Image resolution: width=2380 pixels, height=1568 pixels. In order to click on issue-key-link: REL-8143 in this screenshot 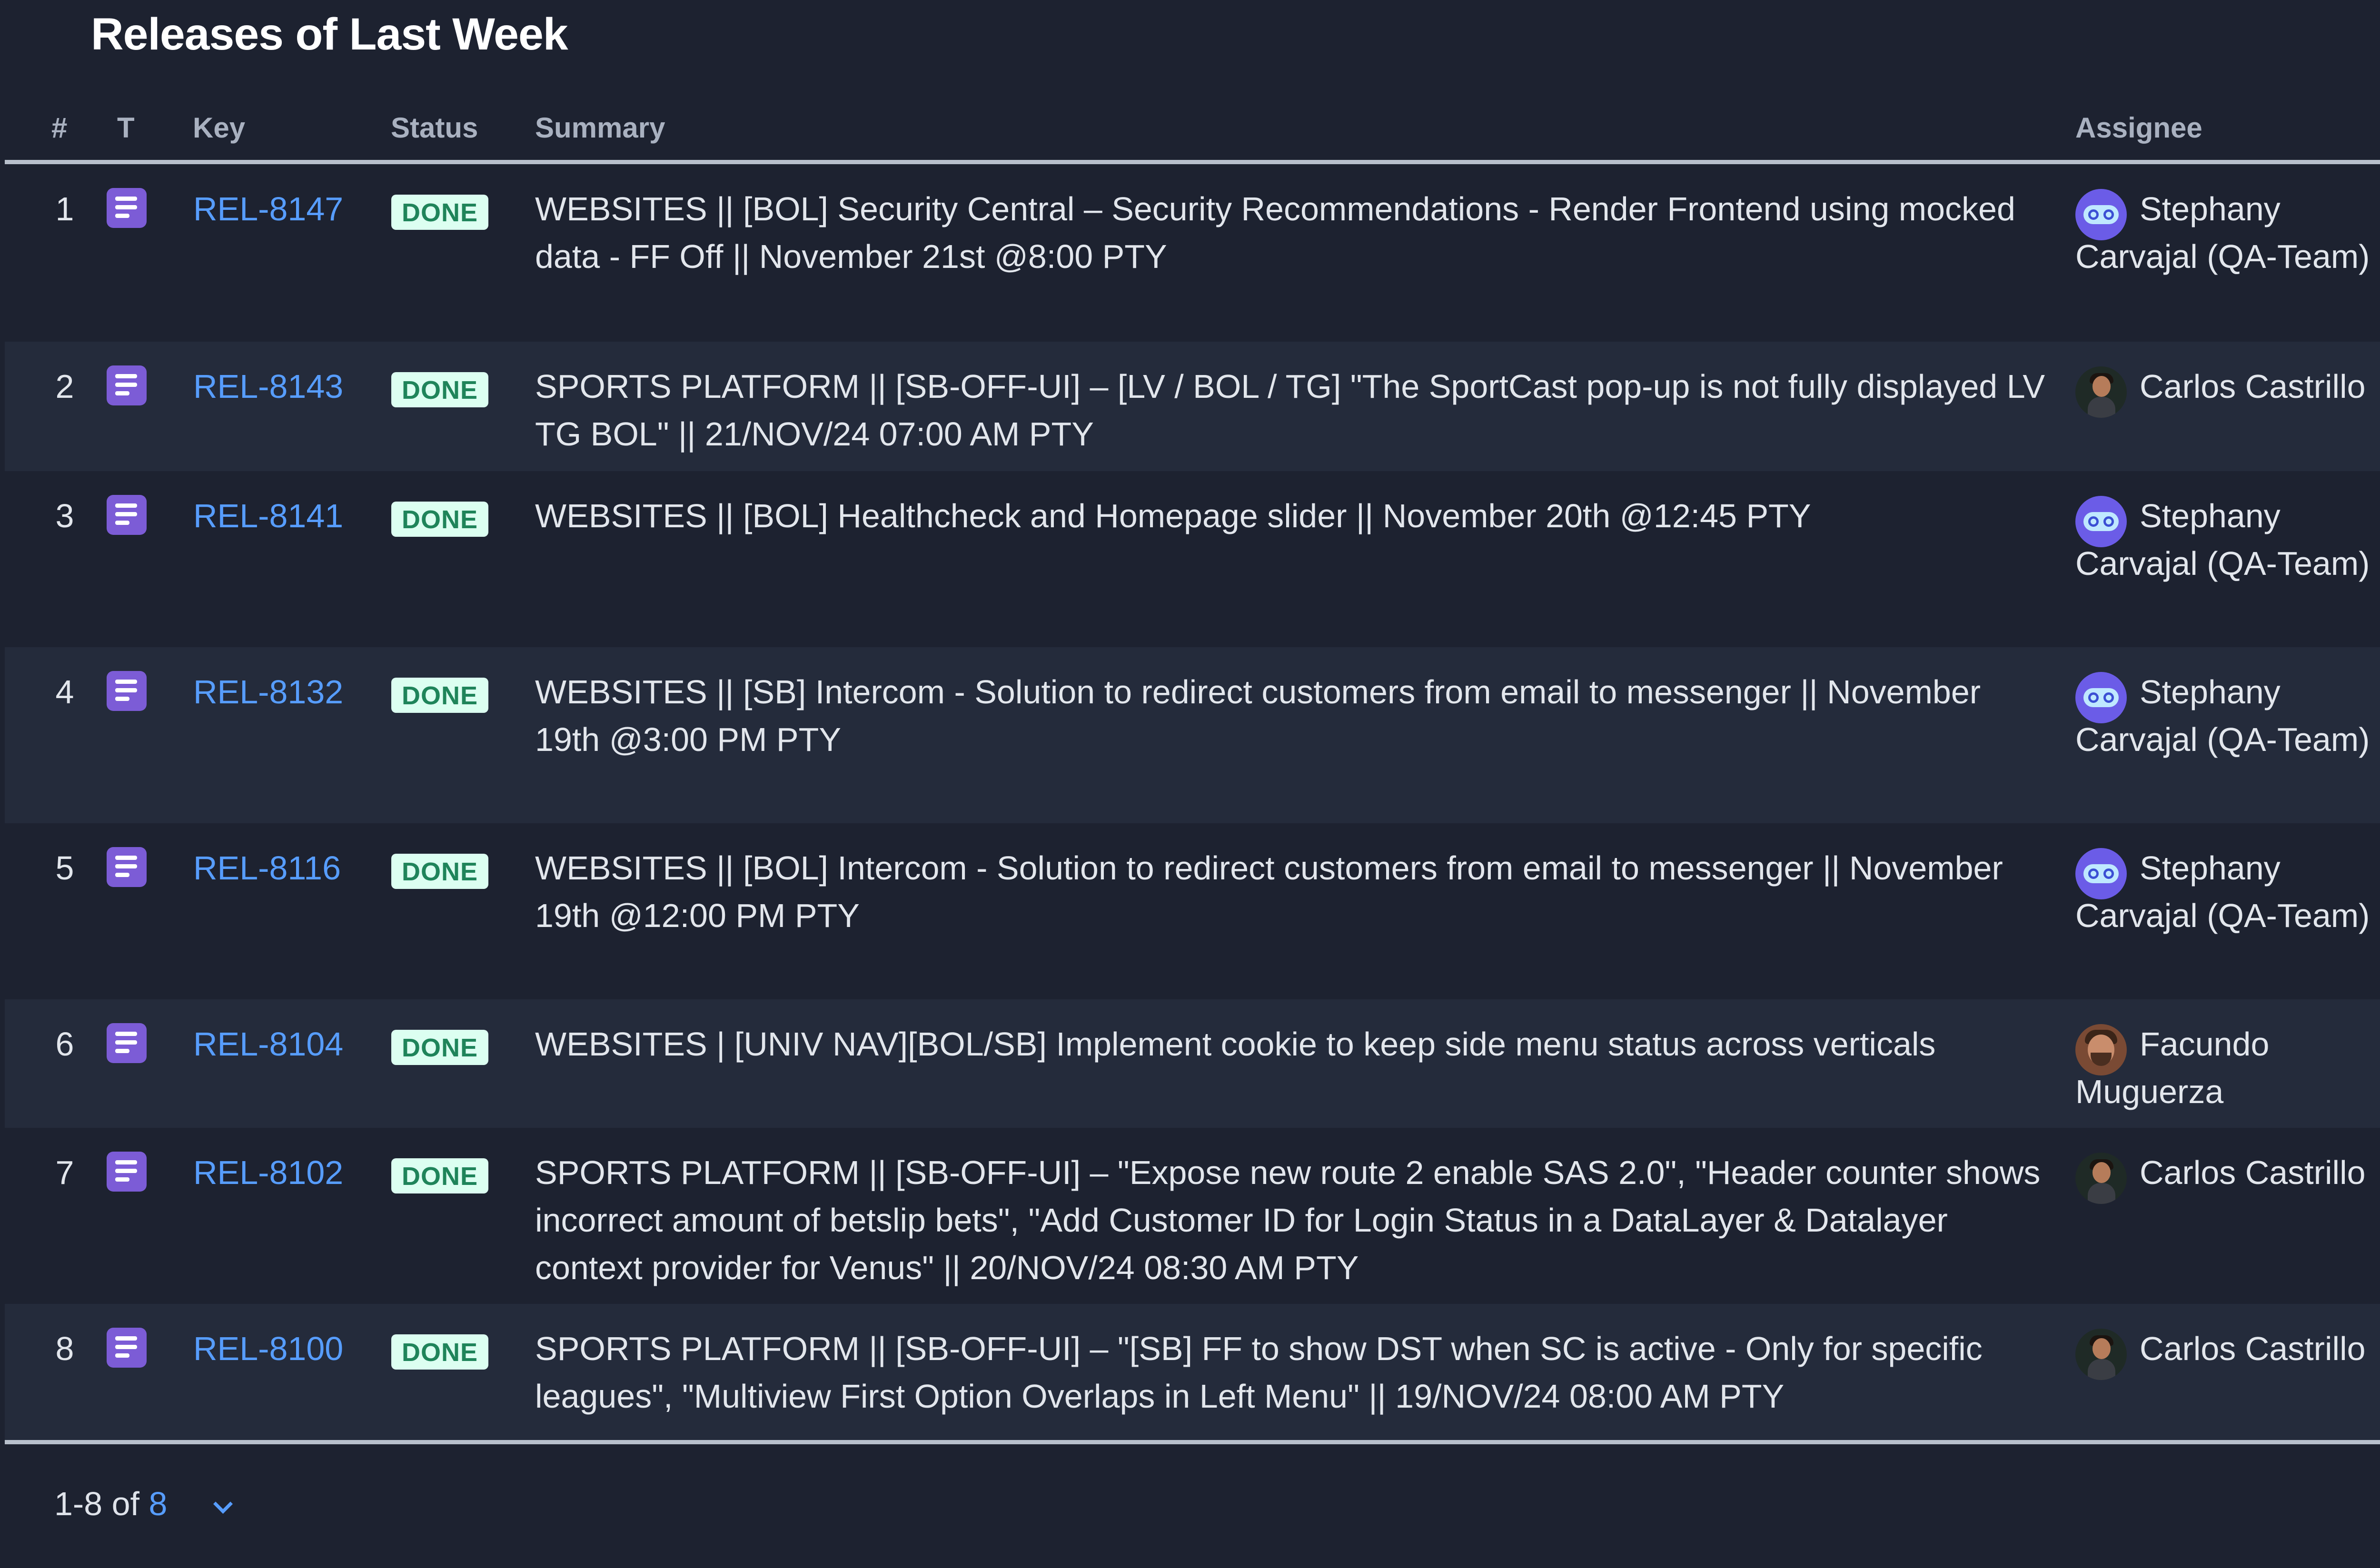, I will do `click(268, 386)`.